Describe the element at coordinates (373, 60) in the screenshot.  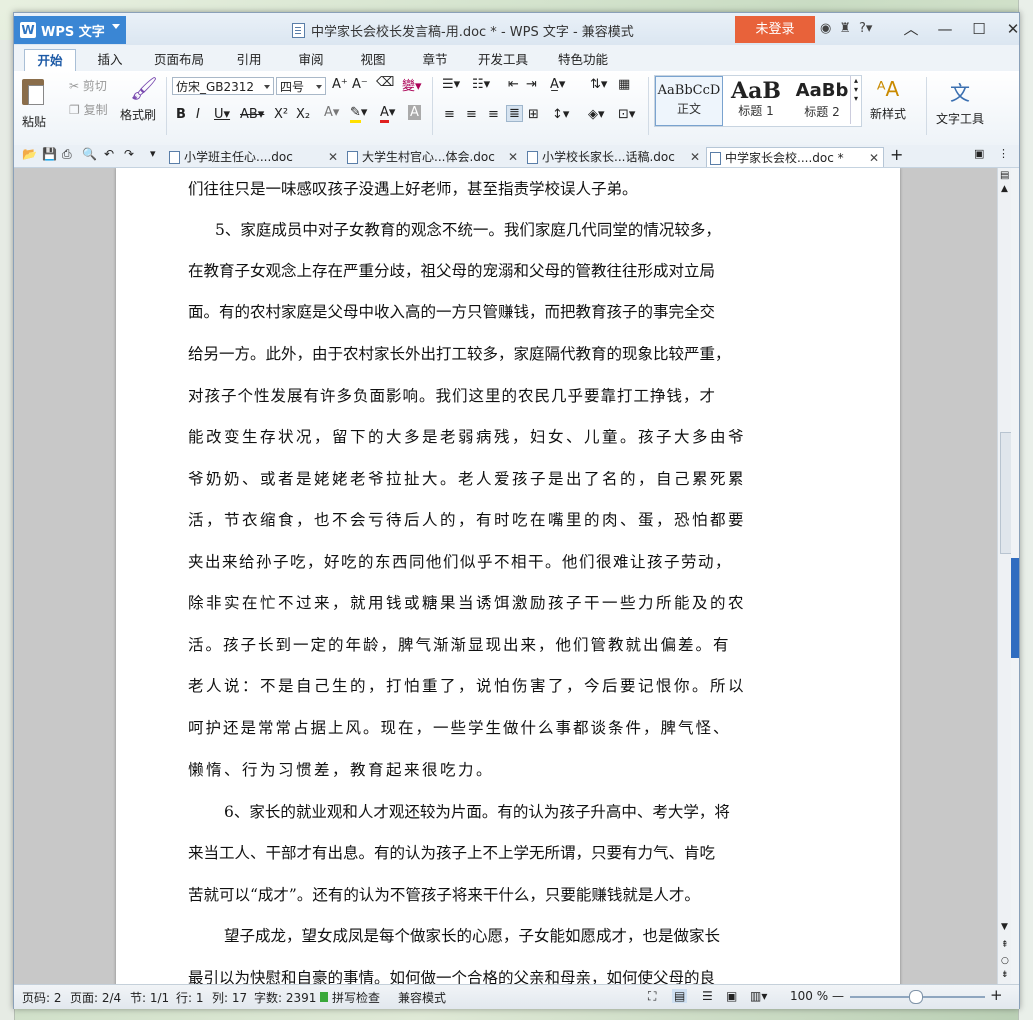
I see `tab-view: 视图` at that location.